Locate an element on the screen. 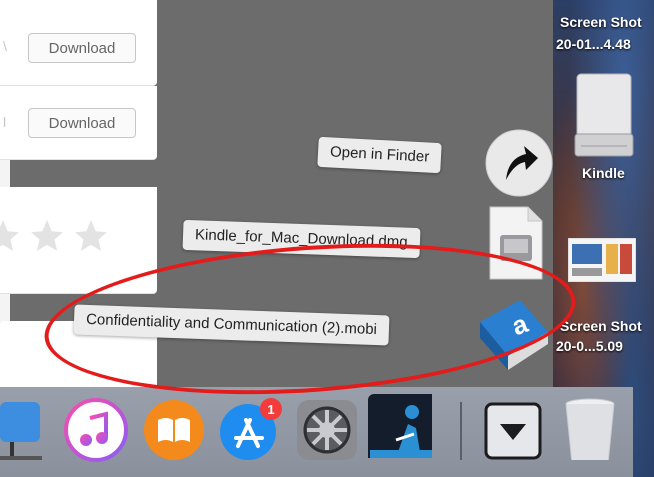  desktop-screenshot-1-label-bottom: 20-01...4.48 is located at coordinates (593, 44).